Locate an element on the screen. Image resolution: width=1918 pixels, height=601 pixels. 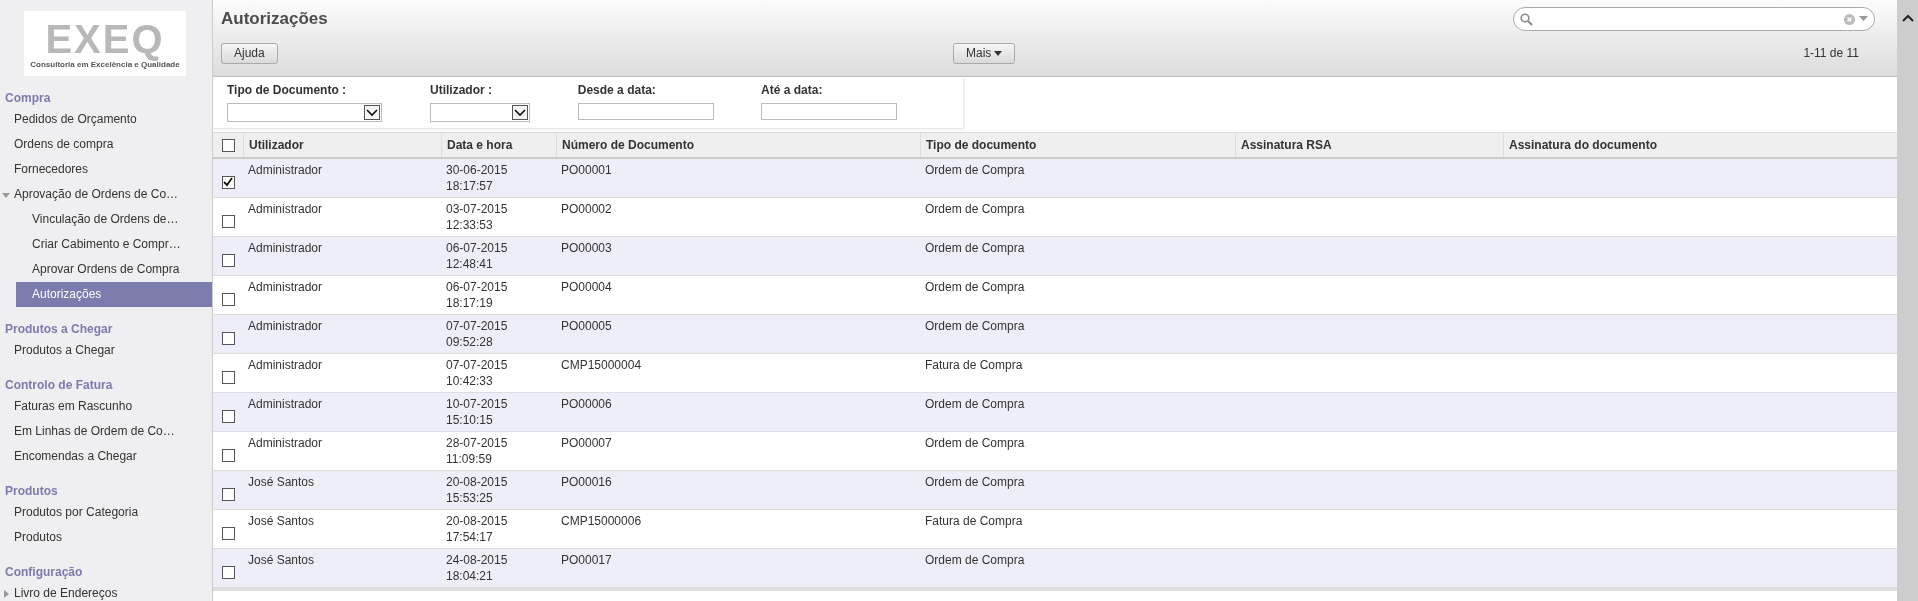
logo-wordmark: EXEQ is located at coordinates (105, 39).